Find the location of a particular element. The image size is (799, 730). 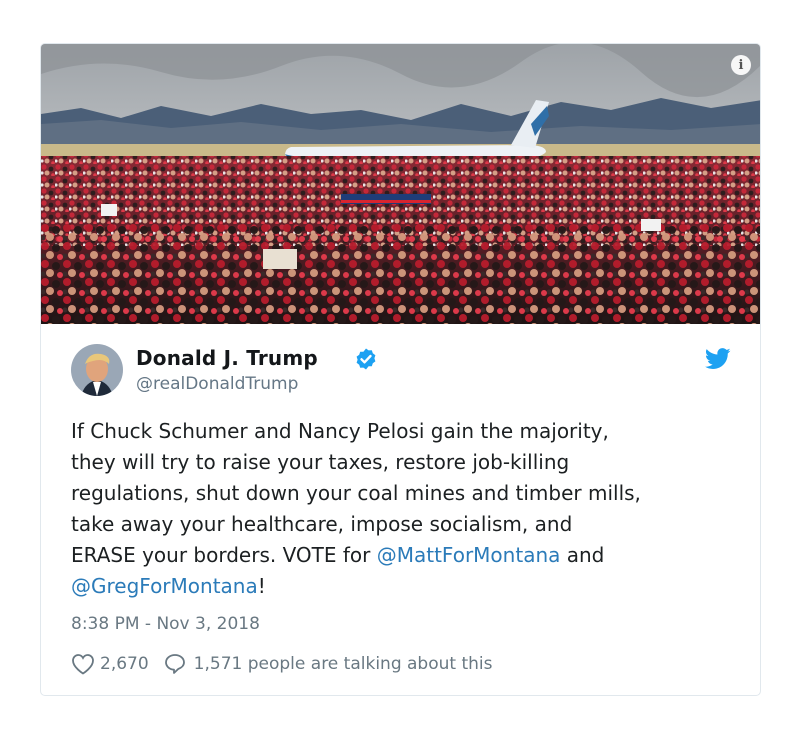

reply-bubble-icon is located at coordinates (175, 664).